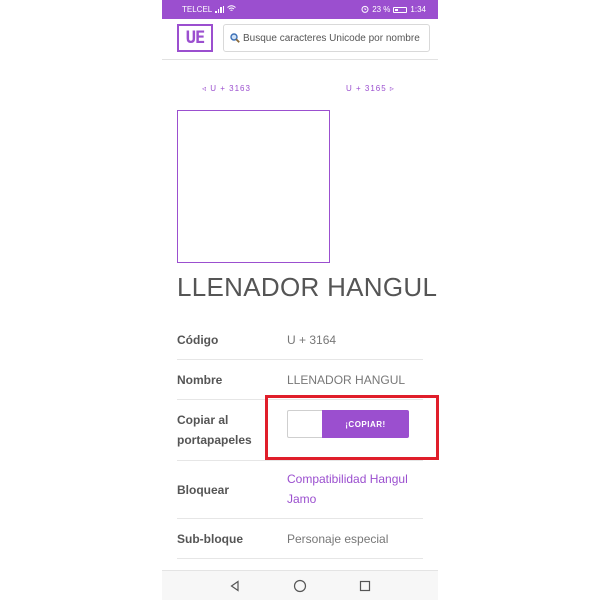 Image resolution: width=600 pixels, height=600 pixels. I want to click on signal-icon, so click(220, 9).